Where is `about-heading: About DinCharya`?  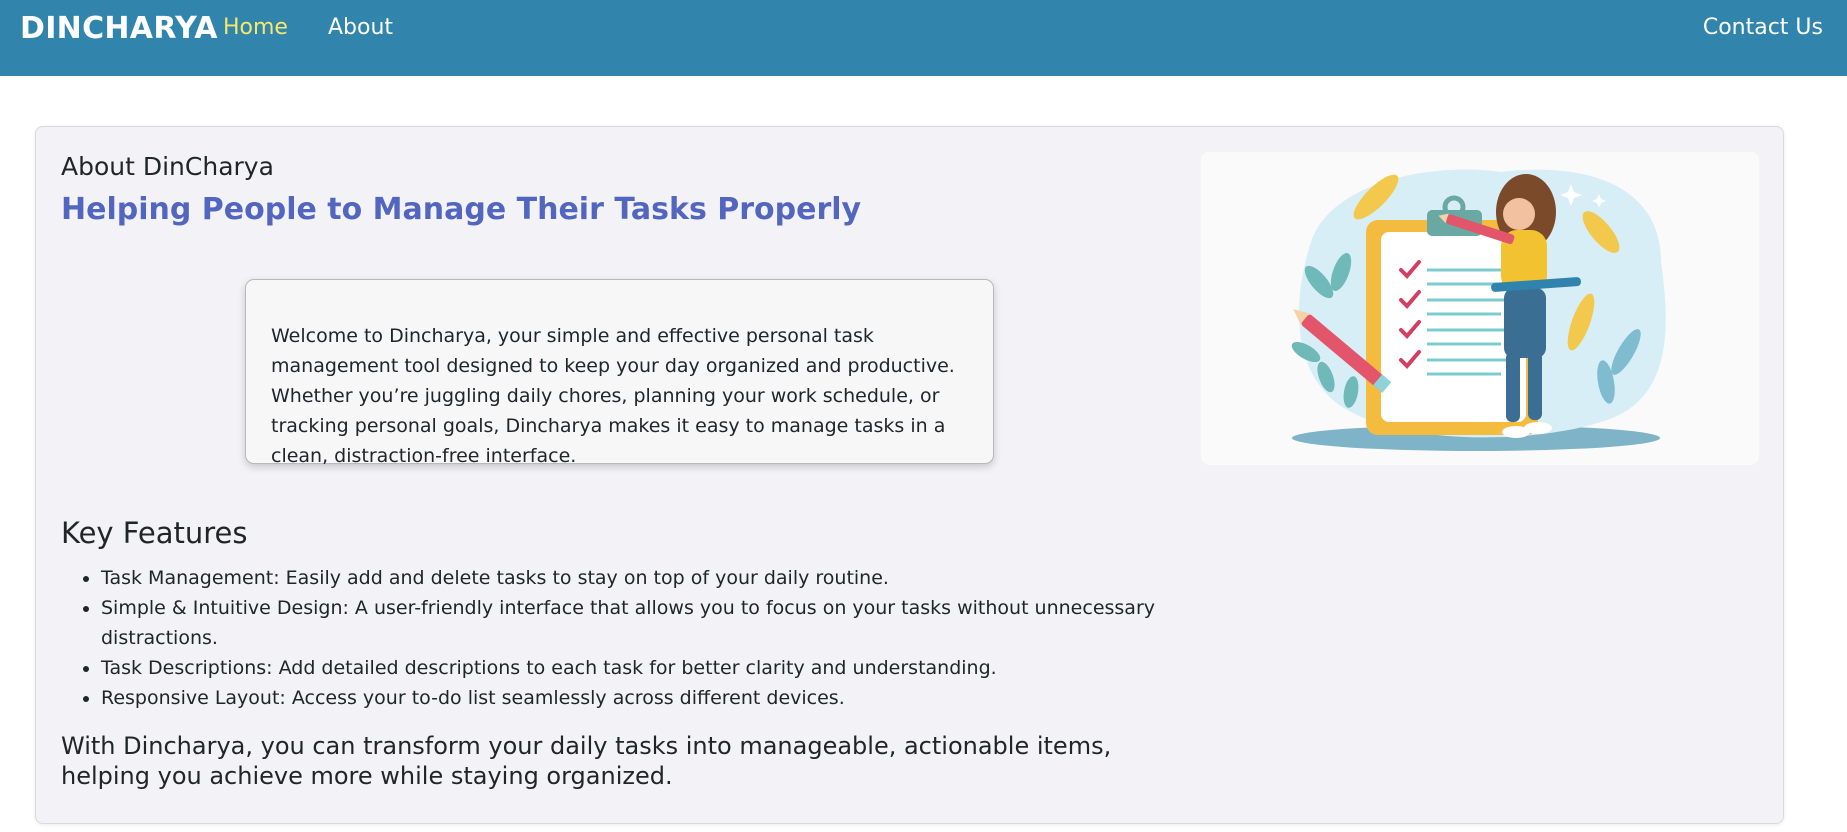 about-heading: About DinCharya is located at coordinates (167, 166).